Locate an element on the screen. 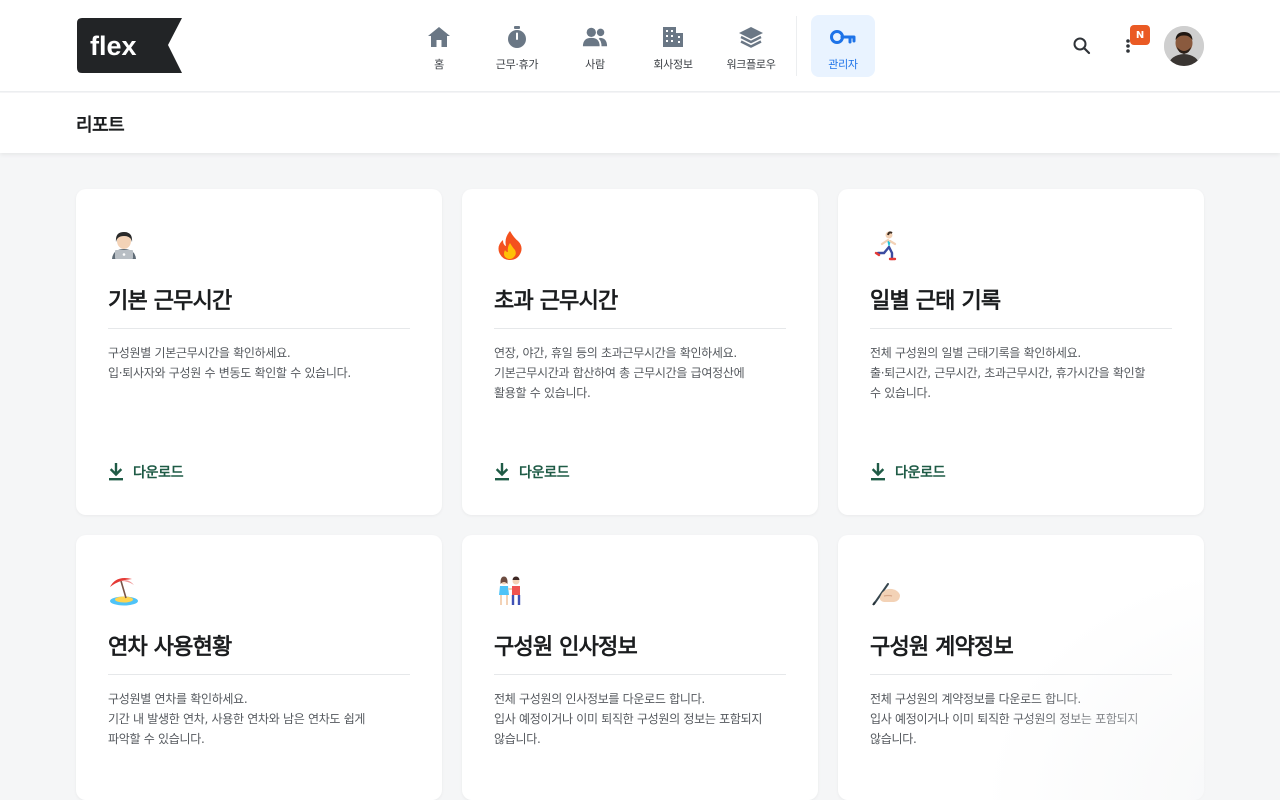  building-icon is located at coordinates (673, 37).